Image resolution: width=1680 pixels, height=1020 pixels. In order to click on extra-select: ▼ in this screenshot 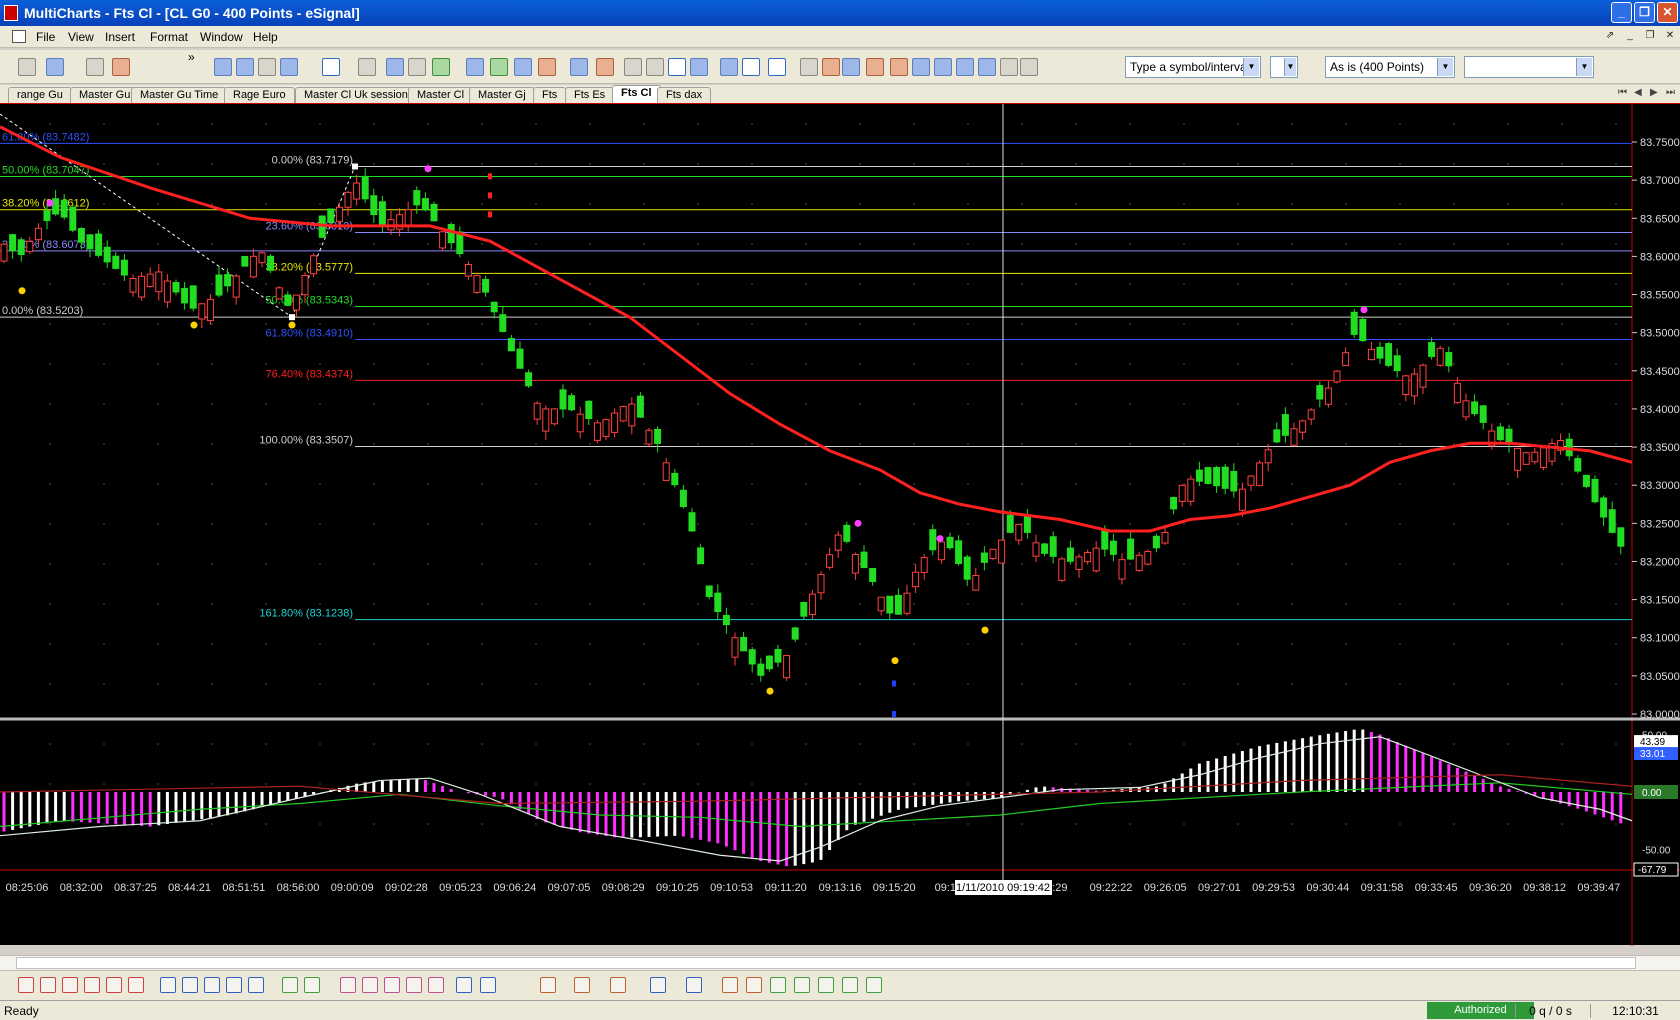, I will do `click(1529, 67)`.